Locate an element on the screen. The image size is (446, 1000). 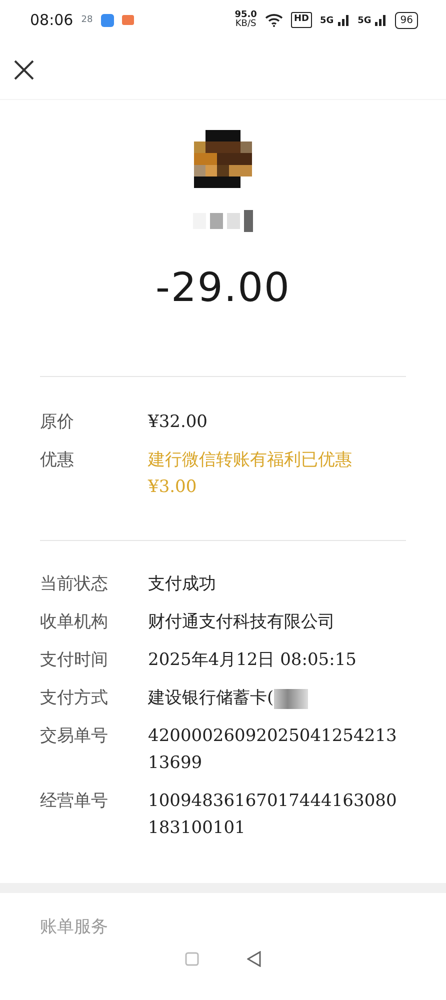
field-label: 优惠 is located at coordinates (57, 460).